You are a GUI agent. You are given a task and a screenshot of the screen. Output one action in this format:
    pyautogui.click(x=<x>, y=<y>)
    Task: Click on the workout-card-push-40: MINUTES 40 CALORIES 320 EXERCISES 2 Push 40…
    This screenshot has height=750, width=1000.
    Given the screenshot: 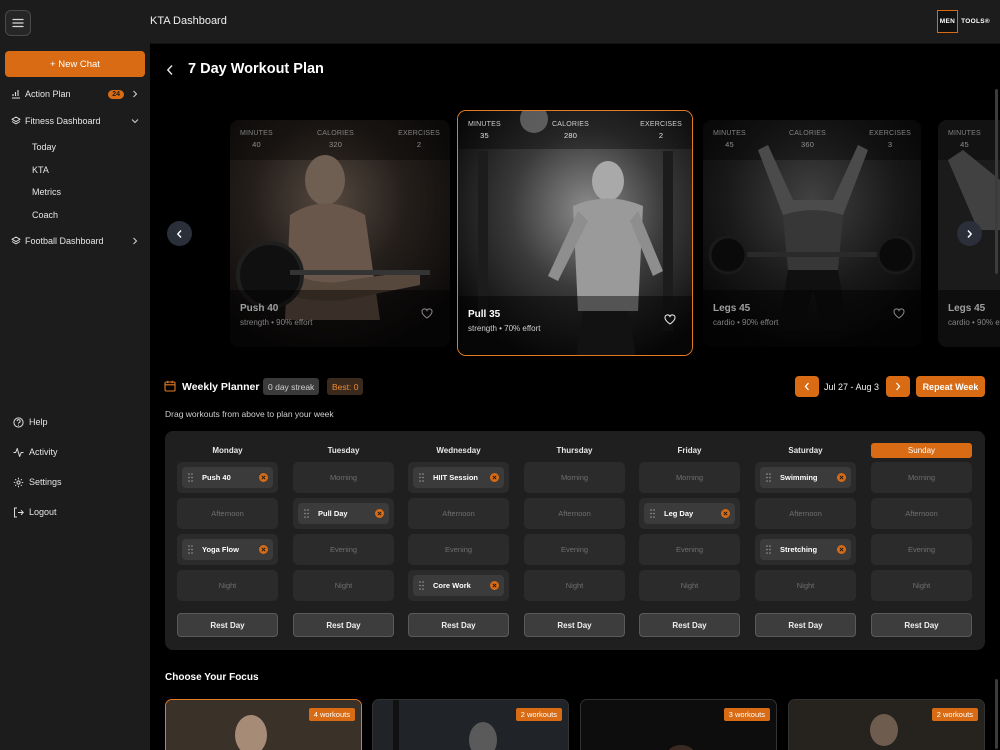 What is the action you would take?
    pyautogui.click(x=340, y=233)
    